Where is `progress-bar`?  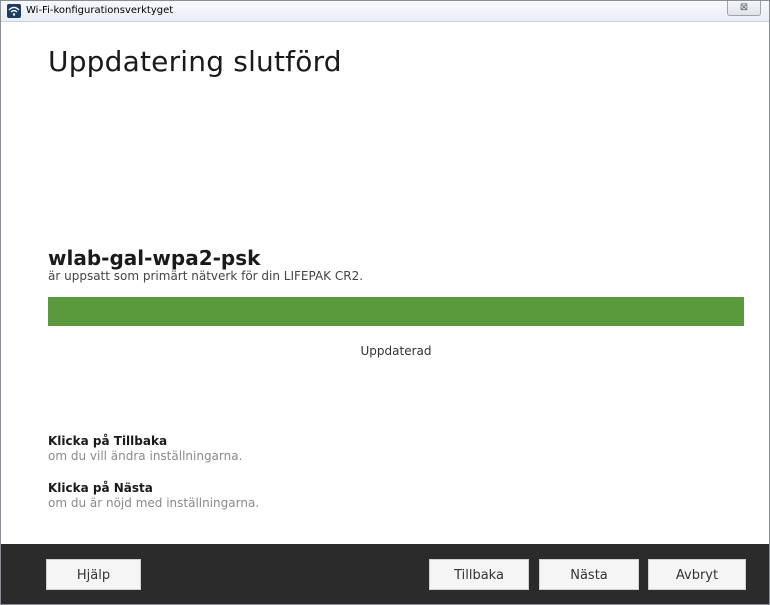
progress-bar is located at coordinates (396, 311).